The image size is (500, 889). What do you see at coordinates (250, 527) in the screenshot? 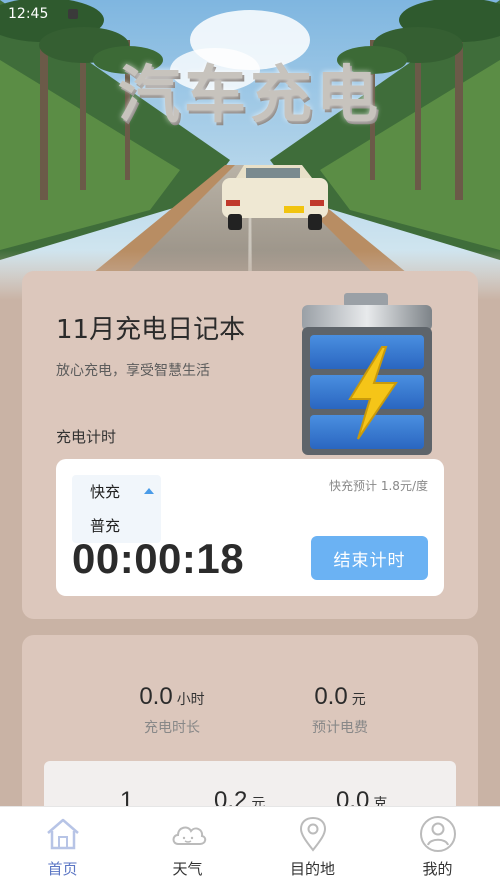
I see `timer-panel: 快充 普充 快充预计 1.8元/度 00:00:18 结束计时` at bounding box center [250, 527].